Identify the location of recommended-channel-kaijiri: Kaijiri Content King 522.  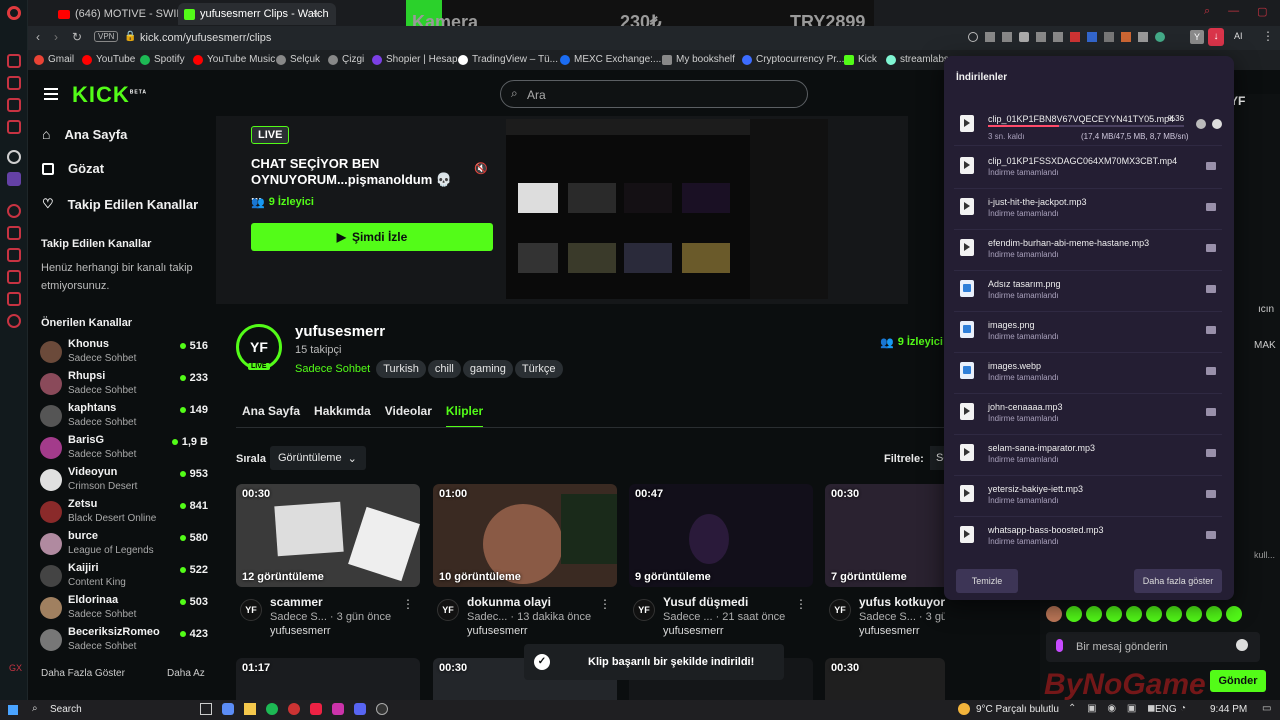
(124, 577).